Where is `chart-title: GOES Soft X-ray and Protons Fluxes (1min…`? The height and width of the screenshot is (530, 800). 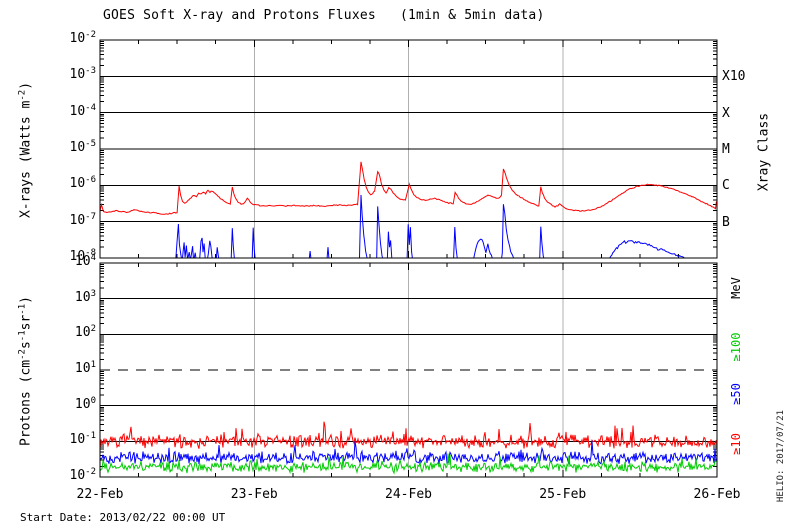 chart-title: GOES Soft X-ray and Protons Fluxes (1min… is located at coordinates (324, 15).